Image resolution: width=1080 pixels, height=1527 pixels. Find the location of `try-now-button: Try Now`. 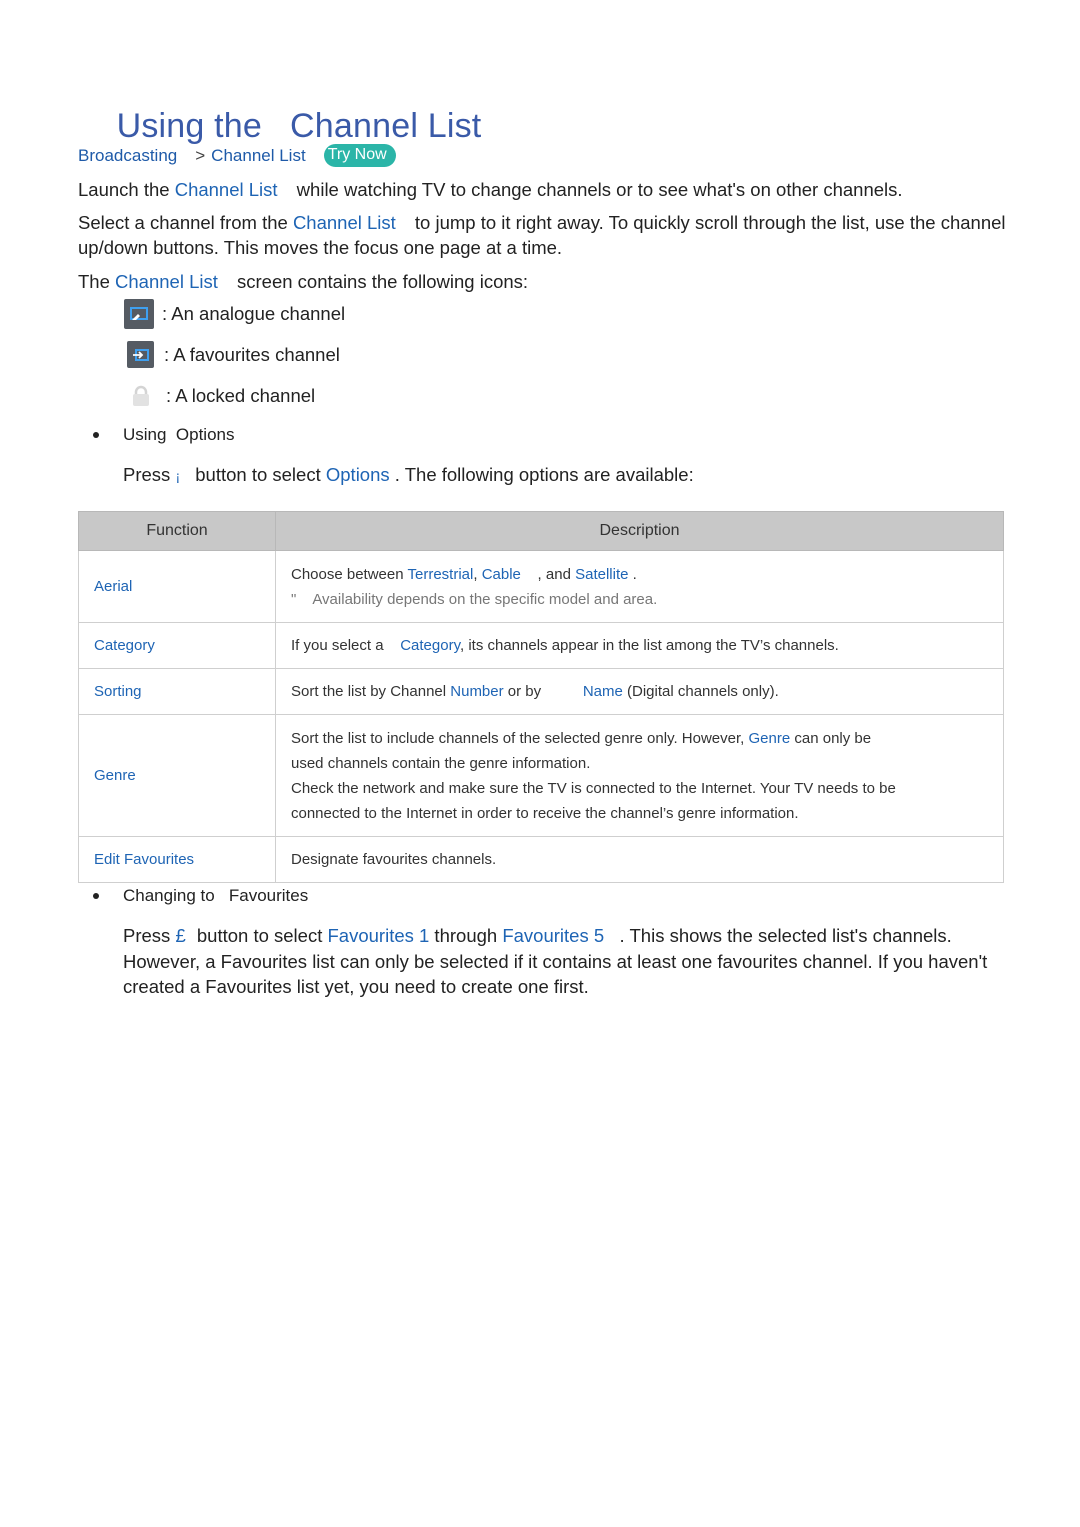

try-now-button: Try Now is located at coordinates (359, 155).